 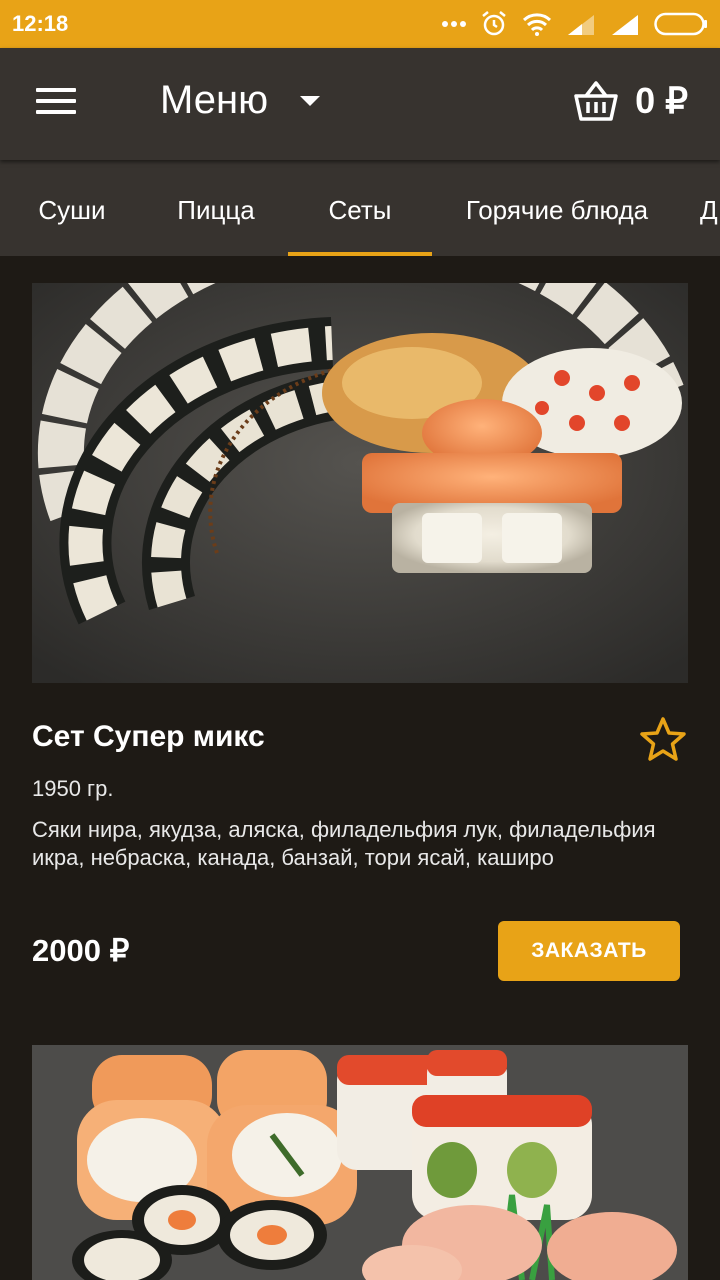 What do you see at coordinates (148, 736) in the screenshot?
I see `product-title: Сет Супер микс` at bounding box center [148, 736].